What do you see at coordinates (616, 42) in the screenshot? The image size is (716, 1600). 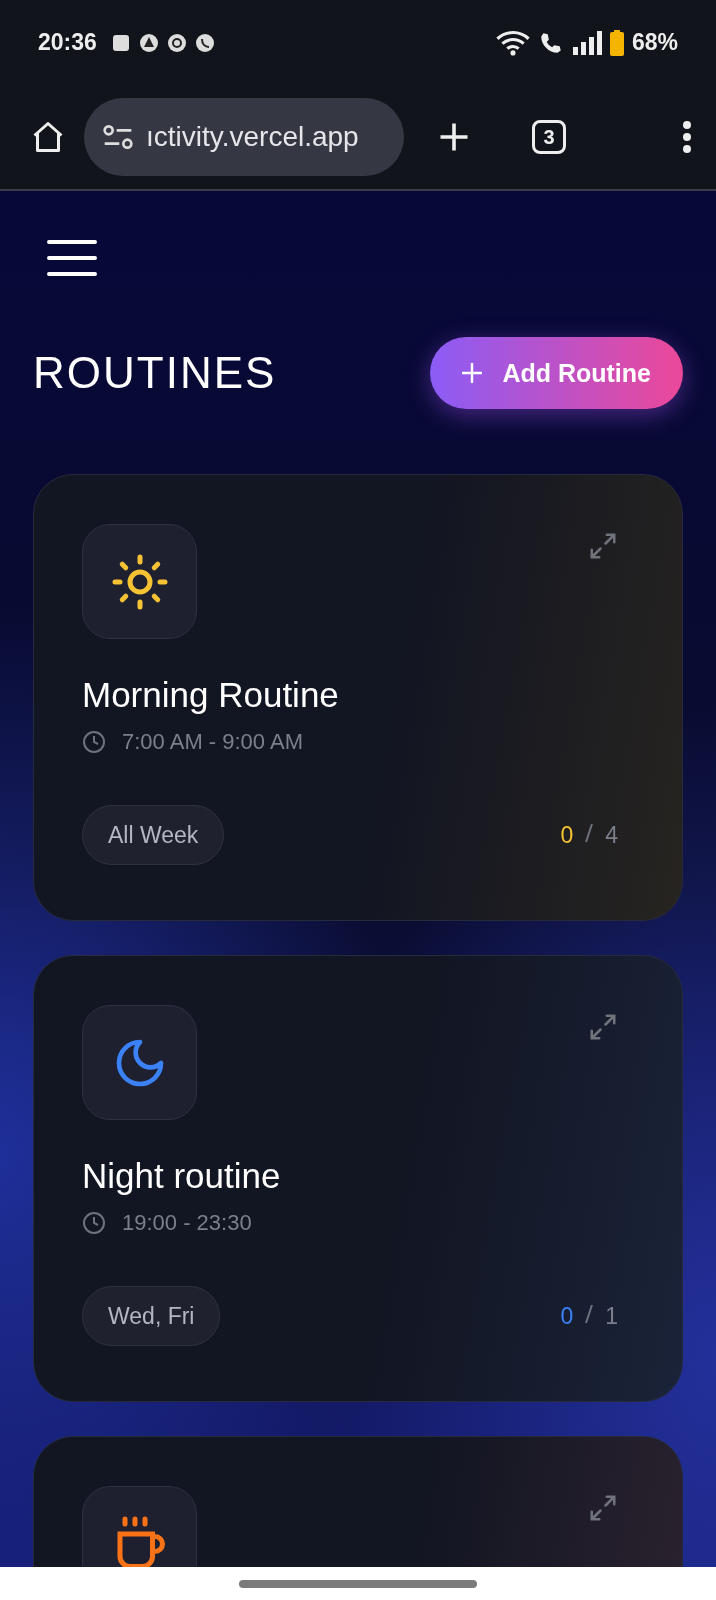 I see `battery-icon` at bounding box center [616, 42].